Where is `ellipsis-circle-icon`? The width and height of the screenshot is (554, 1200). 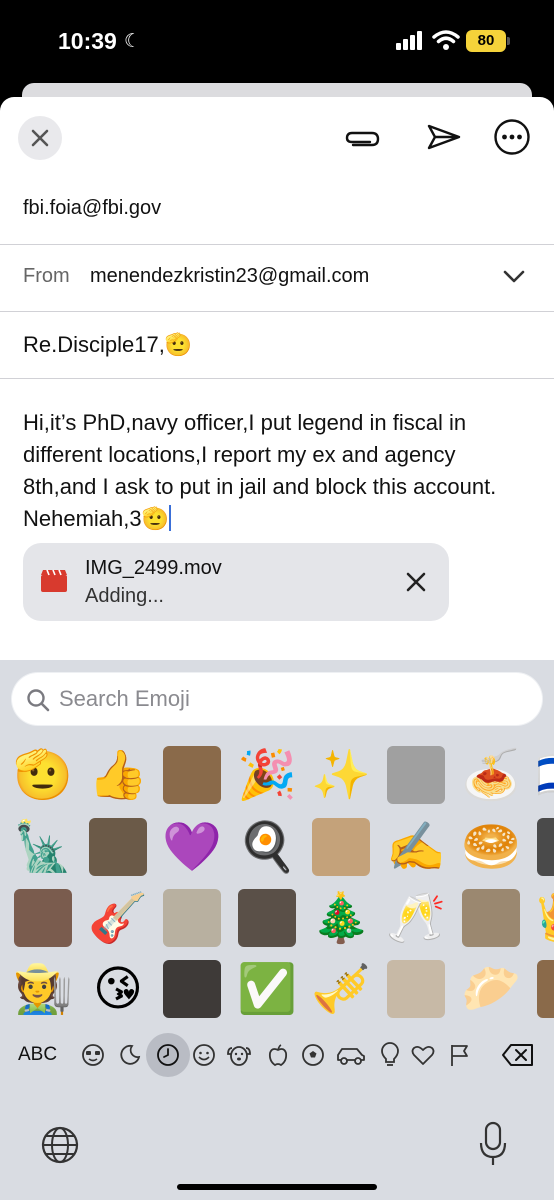 ellipsis-circle-icon is located at coordinates (512, 137).